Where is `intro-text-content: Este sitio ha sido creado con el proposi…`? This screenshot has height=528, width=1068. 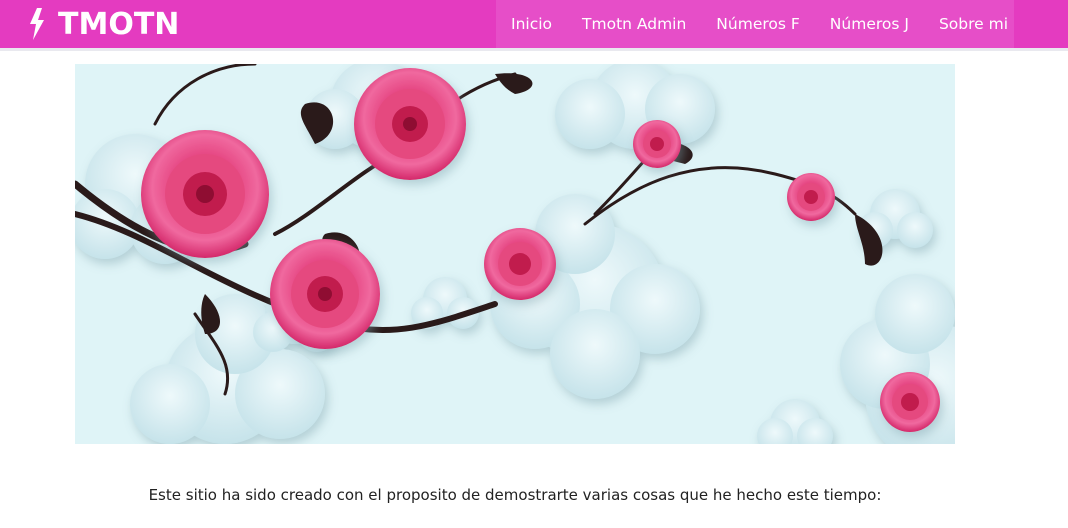
intro-text-content: Este sitio ha sido creado con el proposi… is located at coordinates (515, 495).